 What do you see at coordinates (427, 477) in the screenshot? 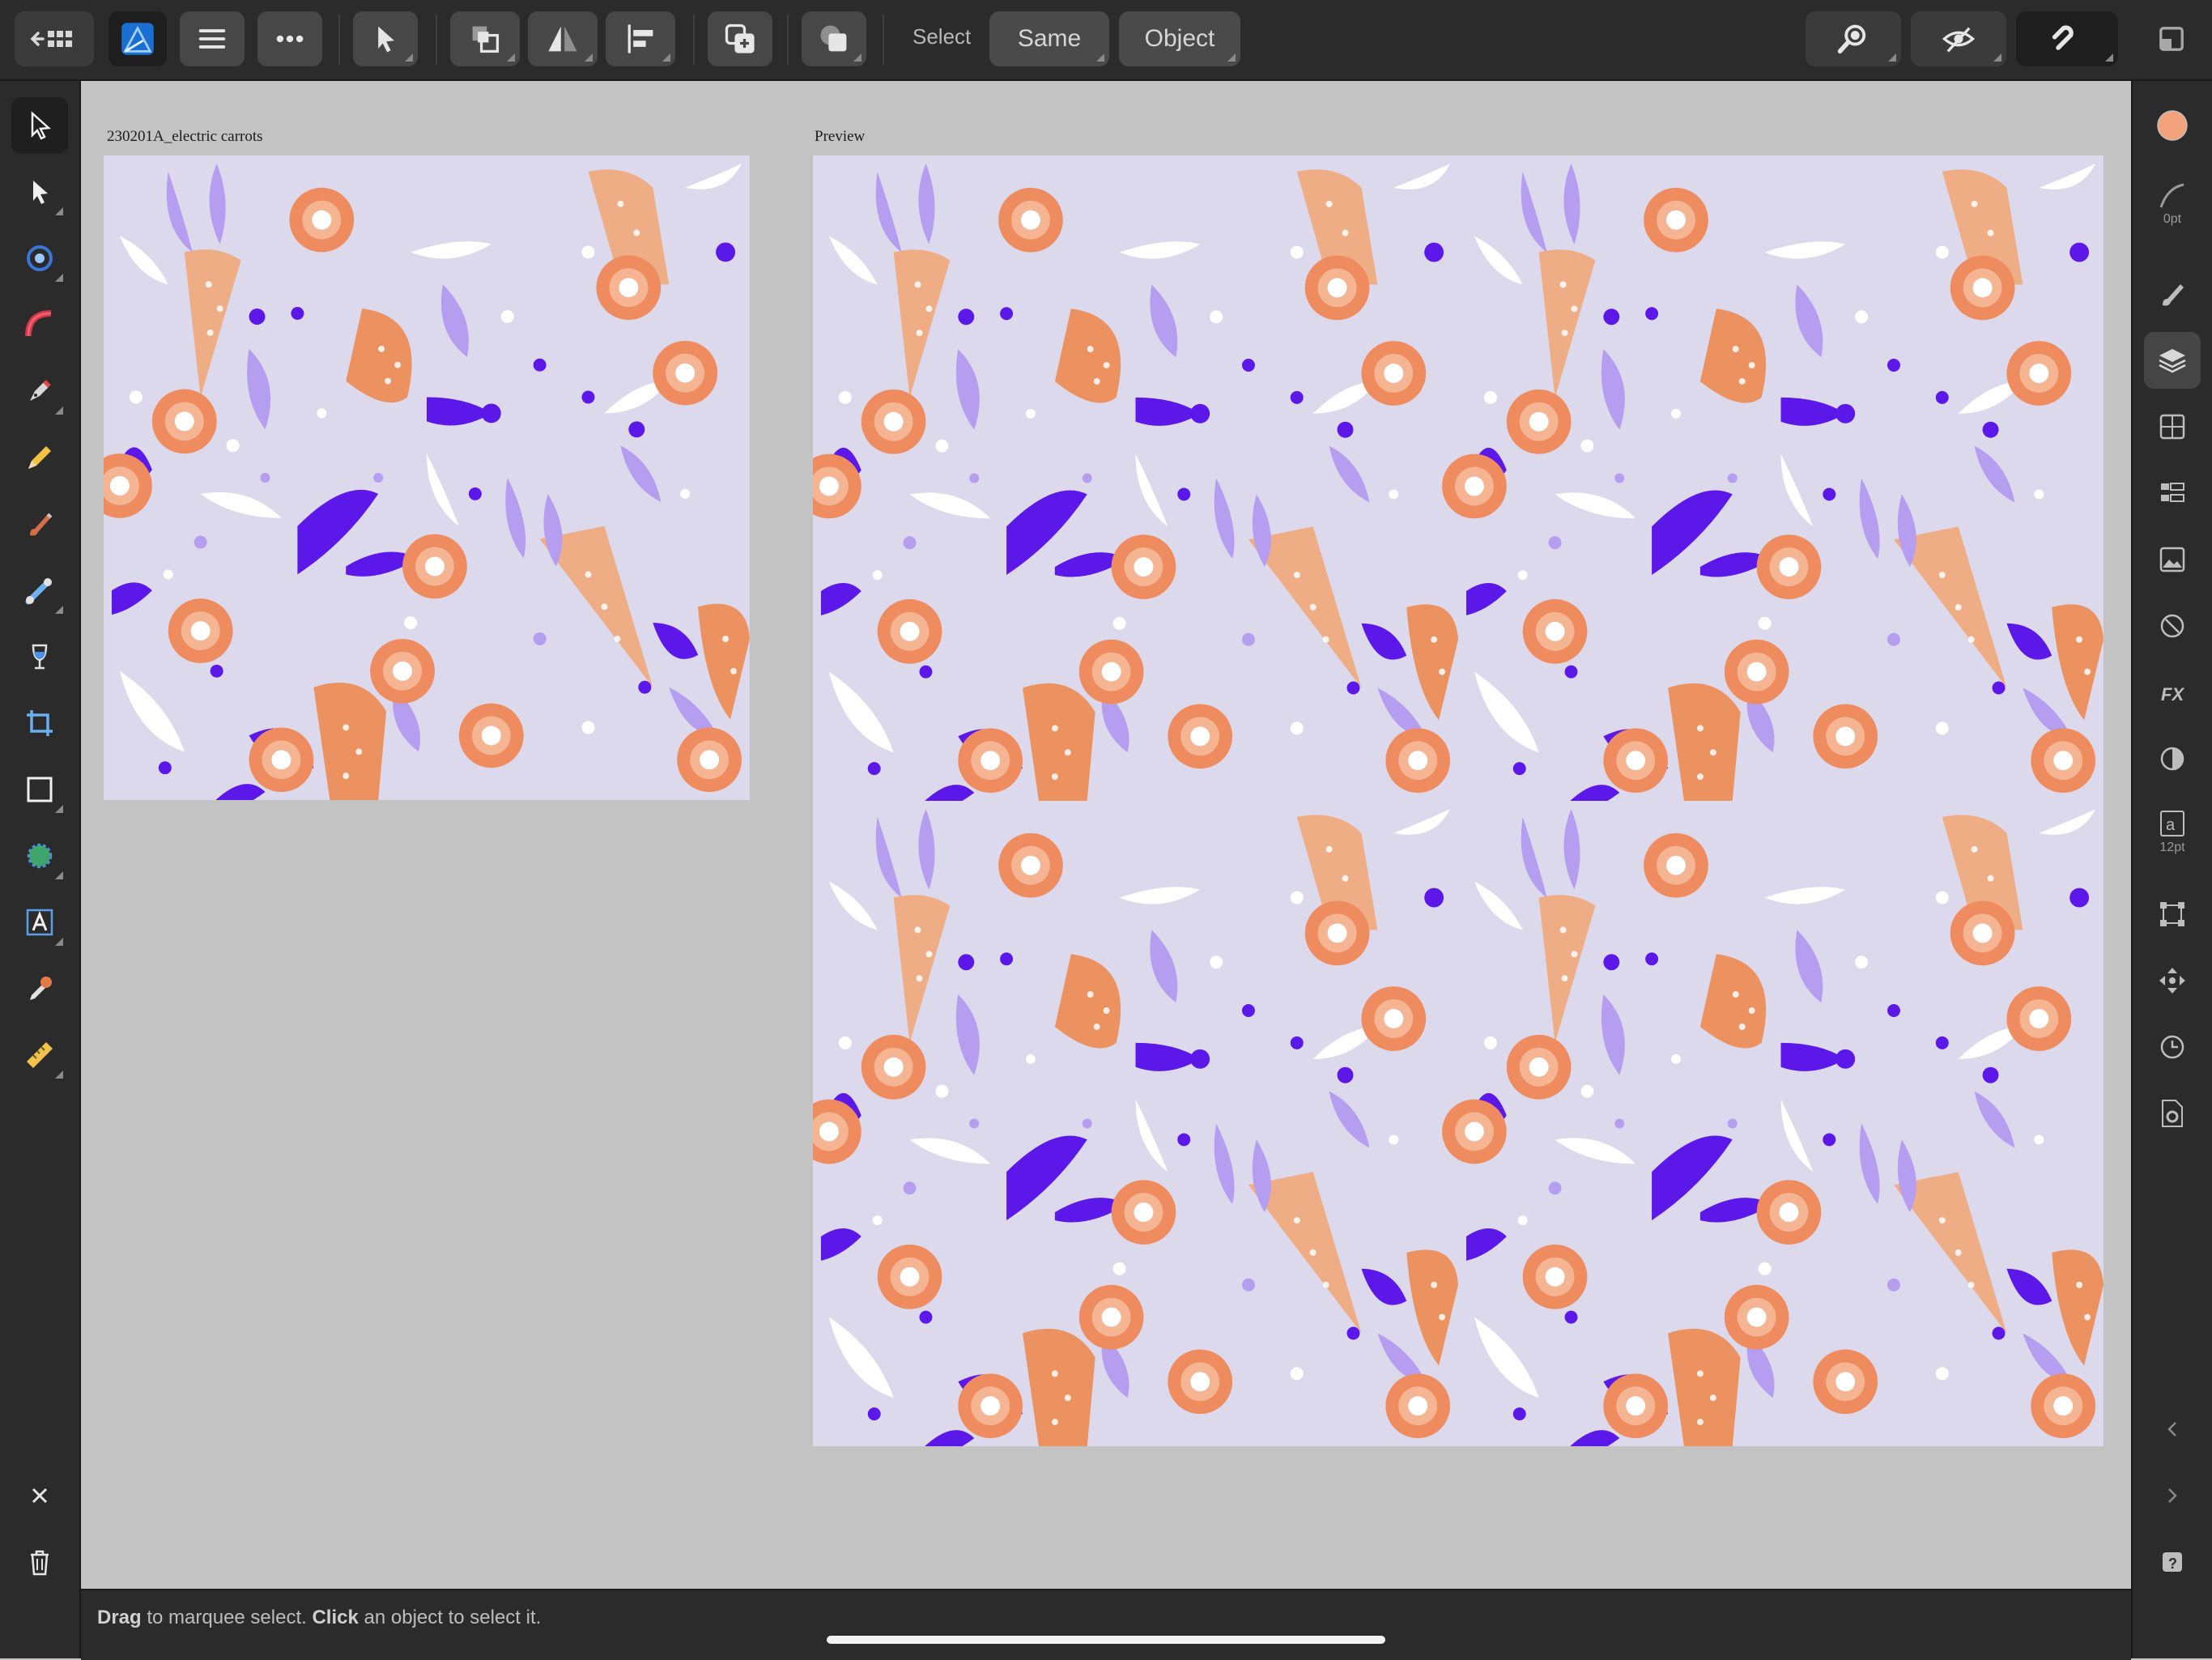
I see `pattern-artboard` at bounding box center [427, 477].